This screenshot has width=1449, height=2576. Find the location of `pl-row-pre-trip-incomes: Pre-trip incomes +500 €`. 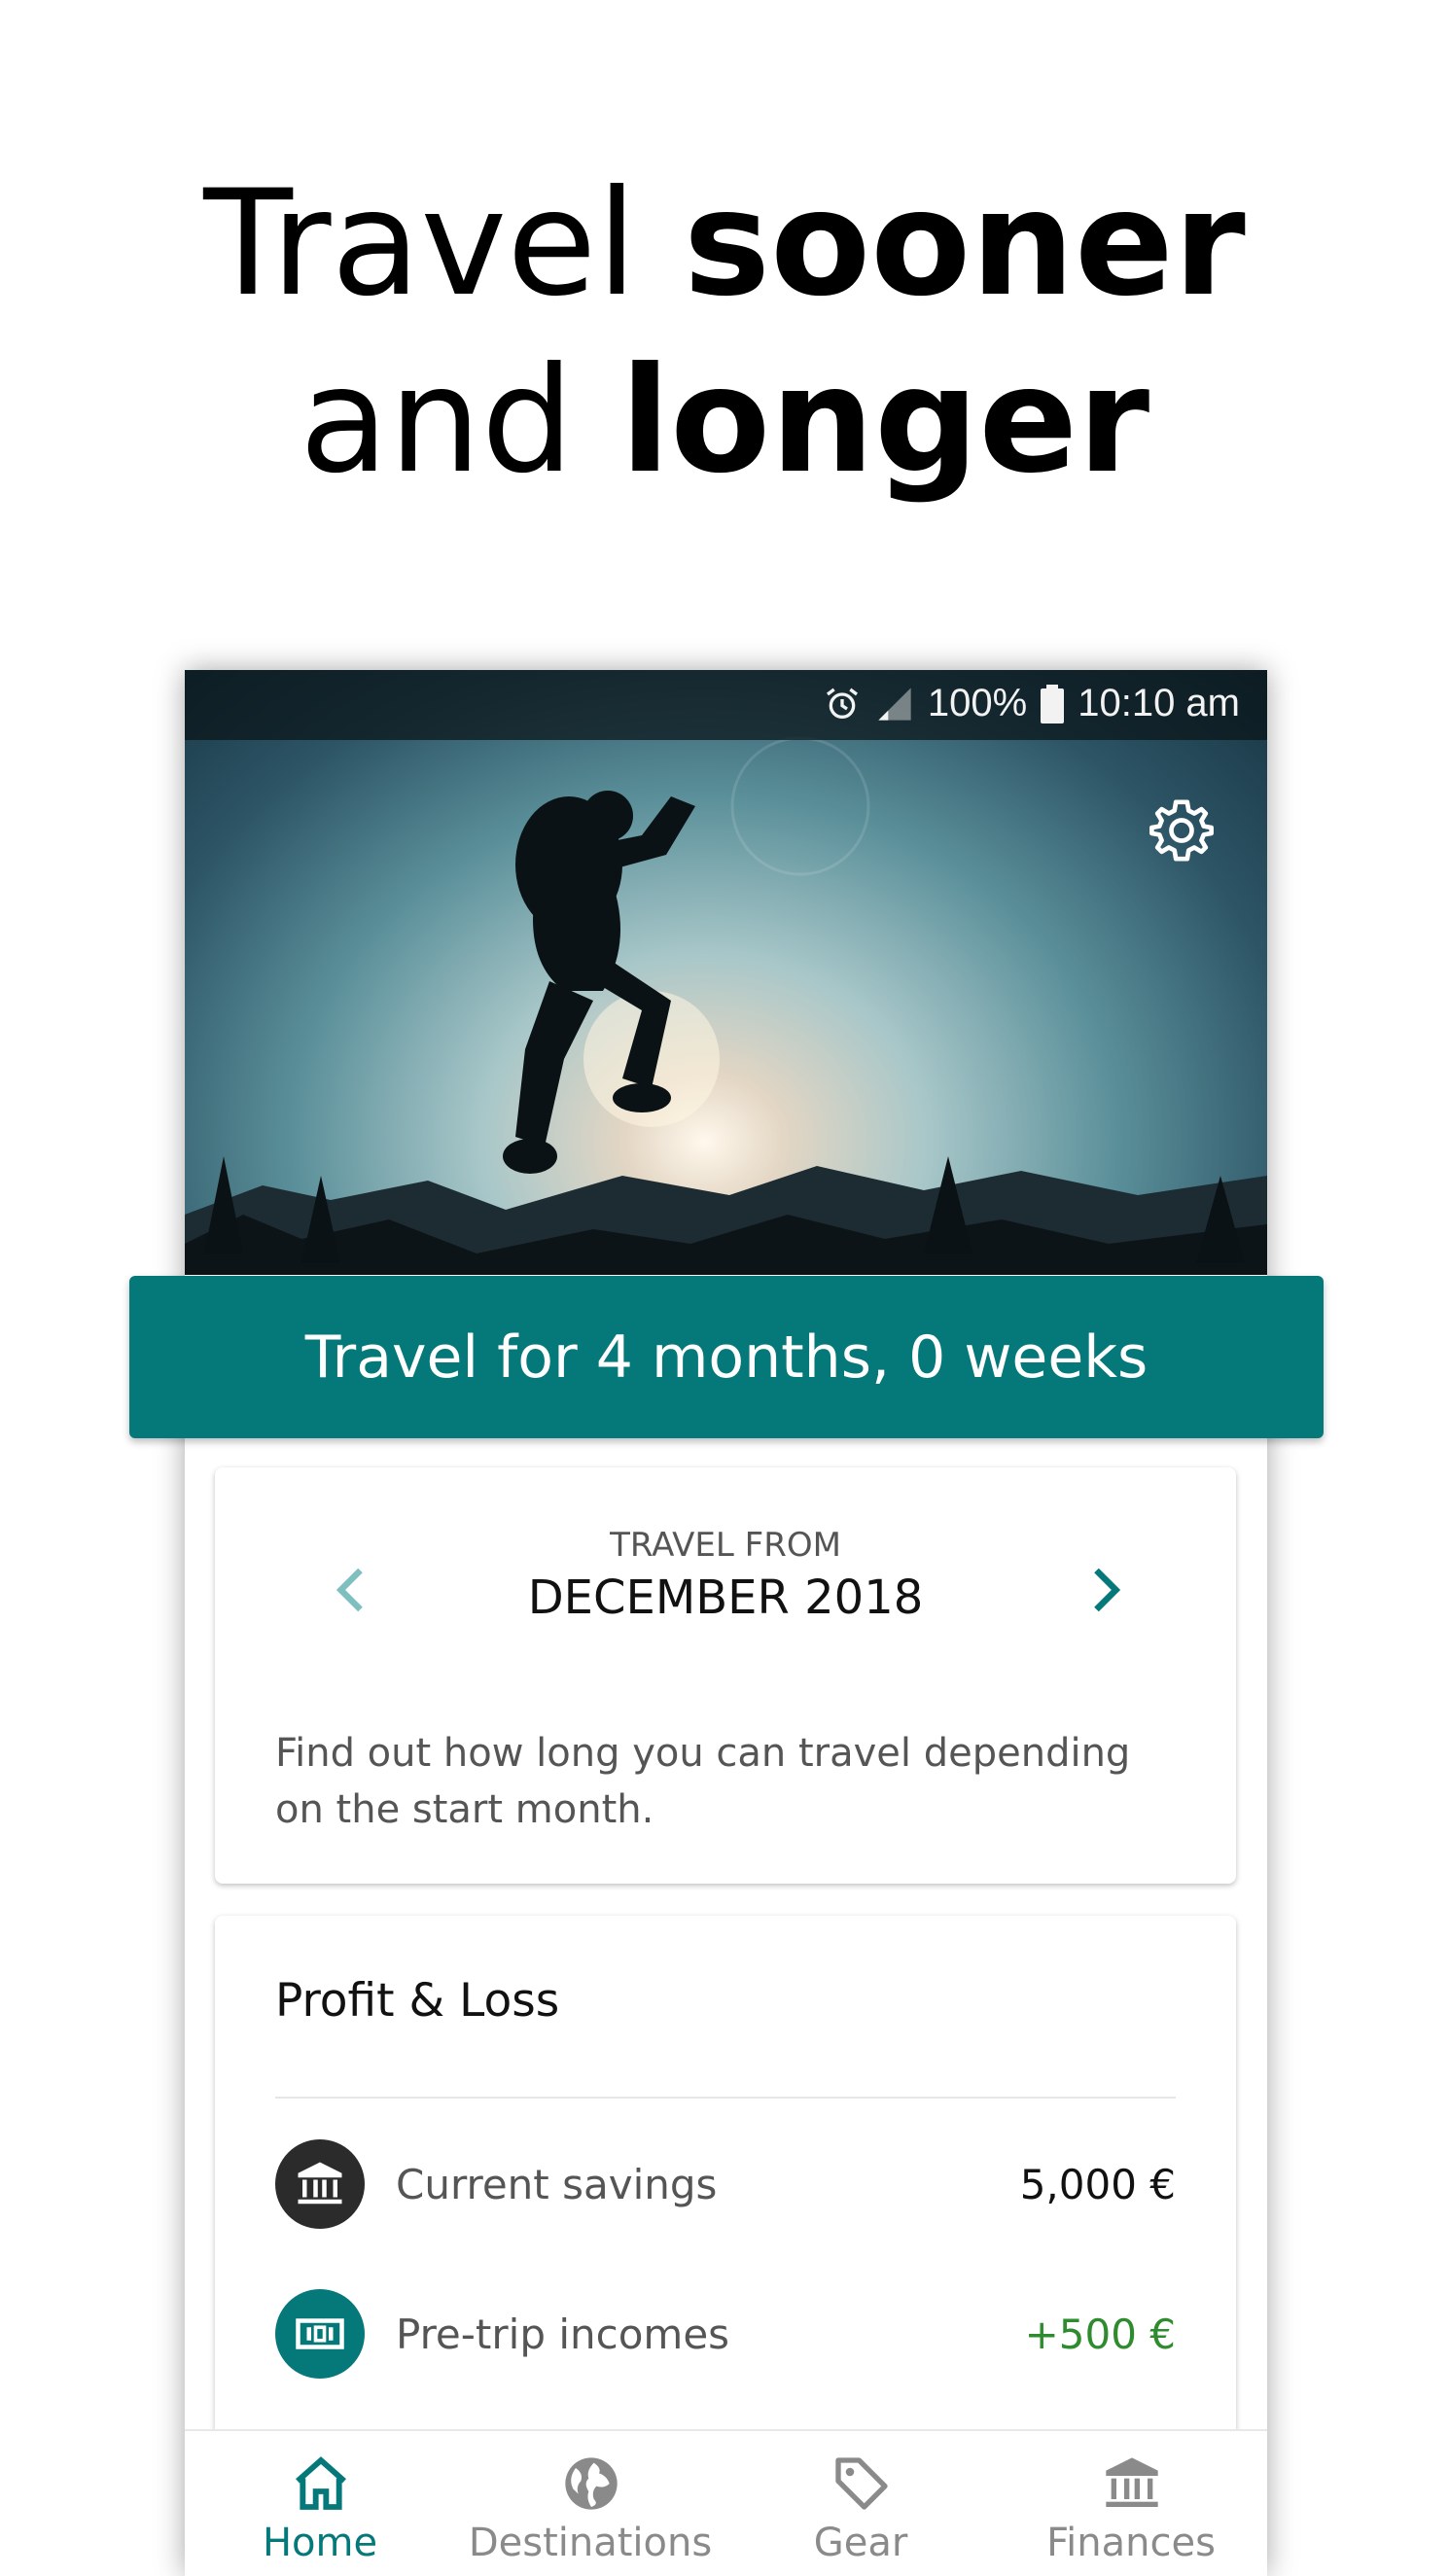

pl-row-pre-trip-incomes: Pre-trip incomes +500 € is located at coordinates (726, 2334).